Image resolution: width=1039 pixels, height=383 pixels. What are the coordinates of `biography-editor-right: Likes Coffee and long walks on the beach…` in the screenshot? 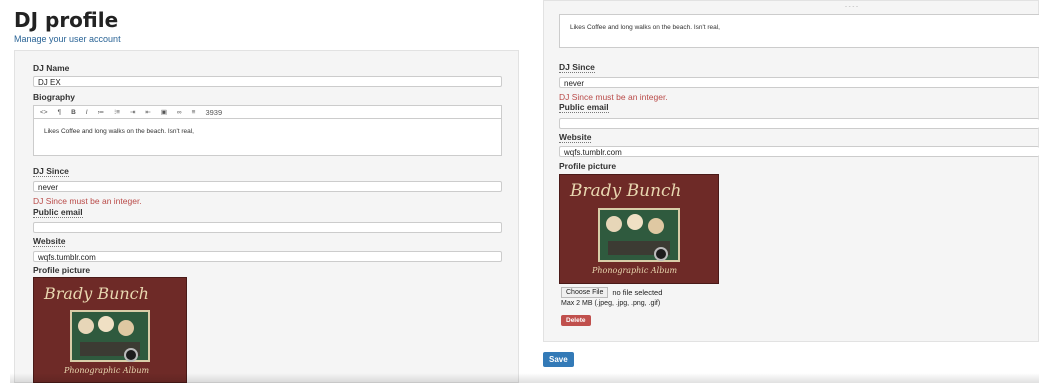 It's located at (799, 31).